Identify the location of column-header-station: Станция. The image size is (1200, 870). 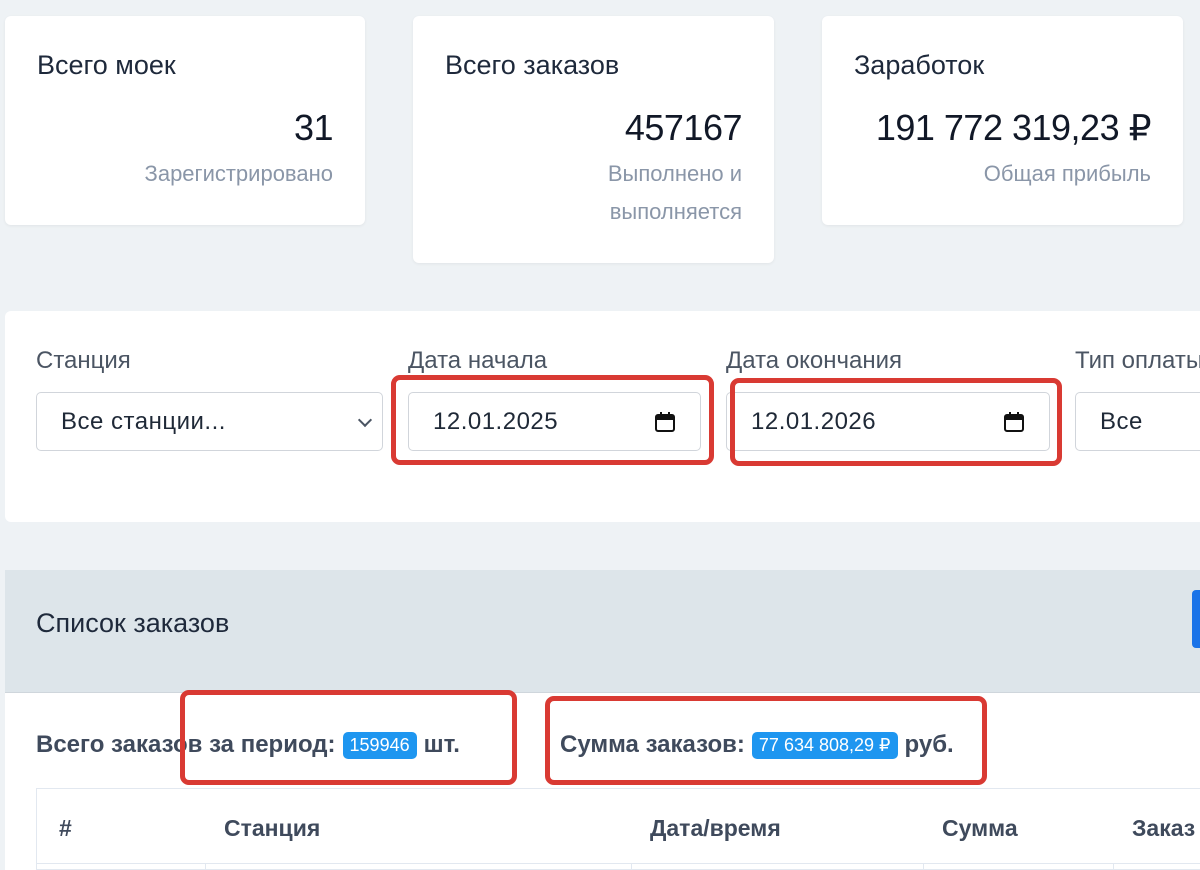
(272, 828).